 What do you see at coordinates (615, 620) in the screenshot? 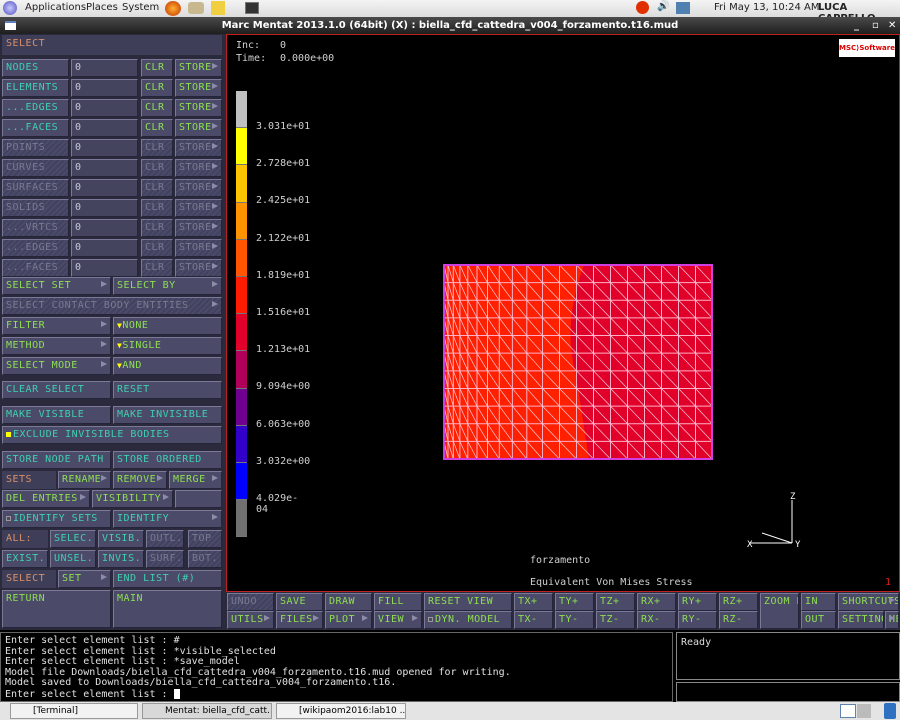
I see `tz-minus-button: TZ-` at bounding box center [615, 620].